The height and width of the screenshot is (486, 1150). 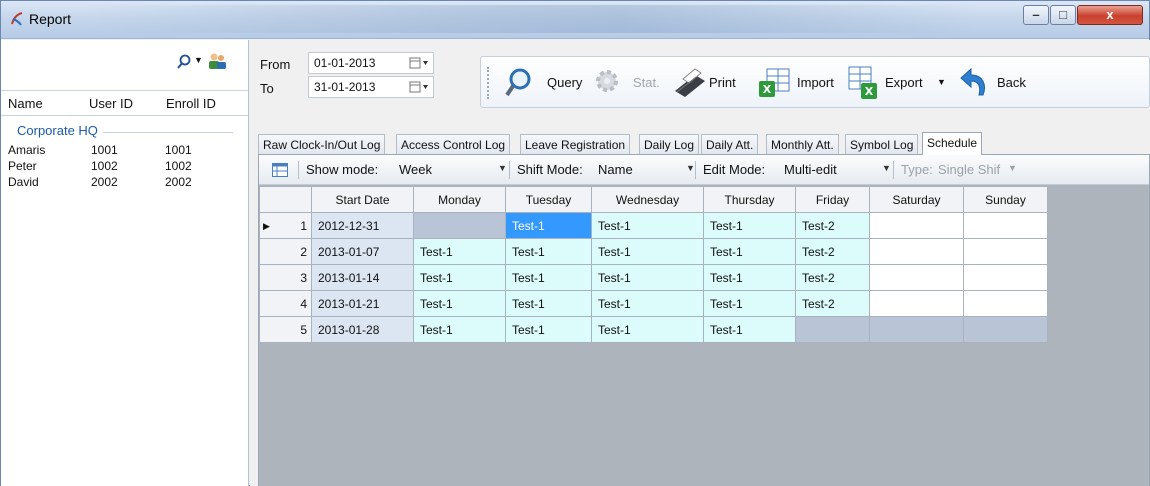 What do you see at coordinates (25, 103) in the screenshot?
I see `column-name: Name` at bounding box center [25, 103].